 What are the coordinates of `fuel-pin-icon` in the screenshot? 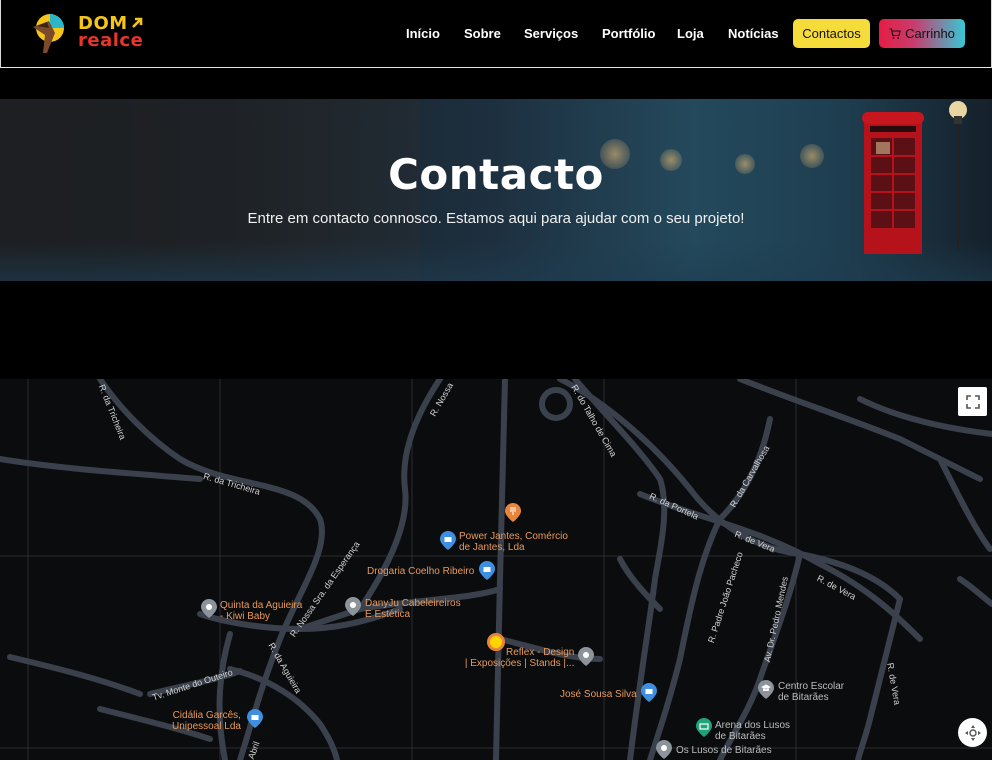 It's located at (496, 642).